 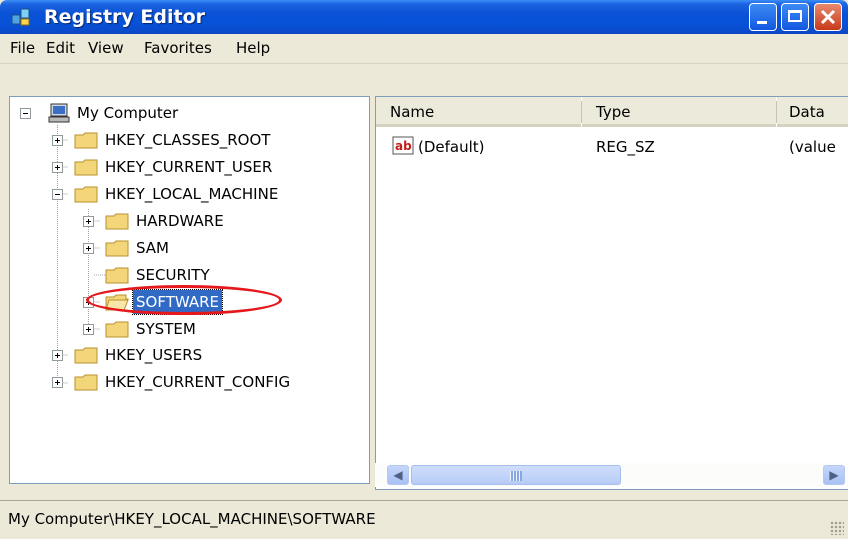 I want to click on resize-grip-icon, so click(x=837, y=528).